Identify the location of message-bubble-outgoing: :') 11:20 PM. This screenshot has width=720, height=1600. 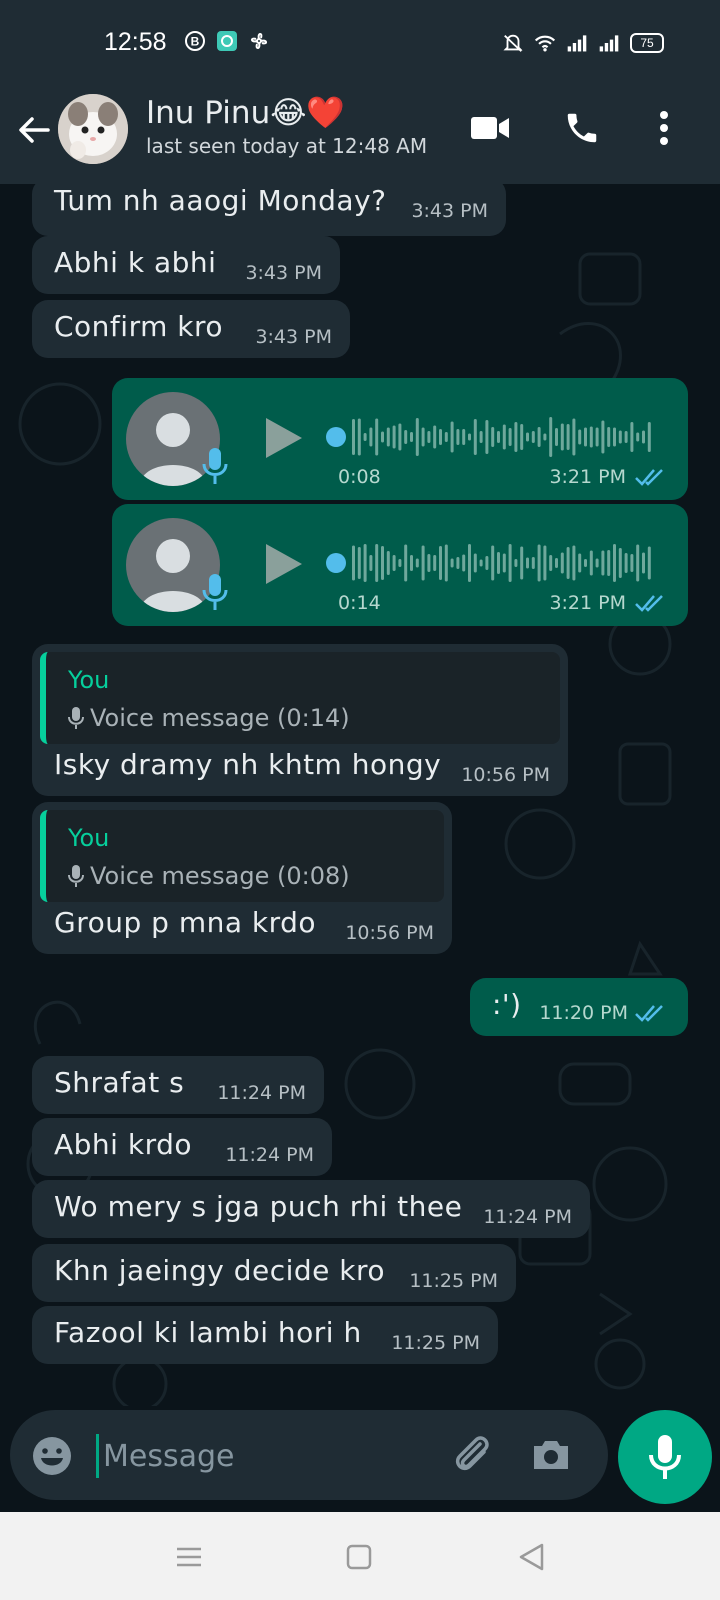
(579, 1007).